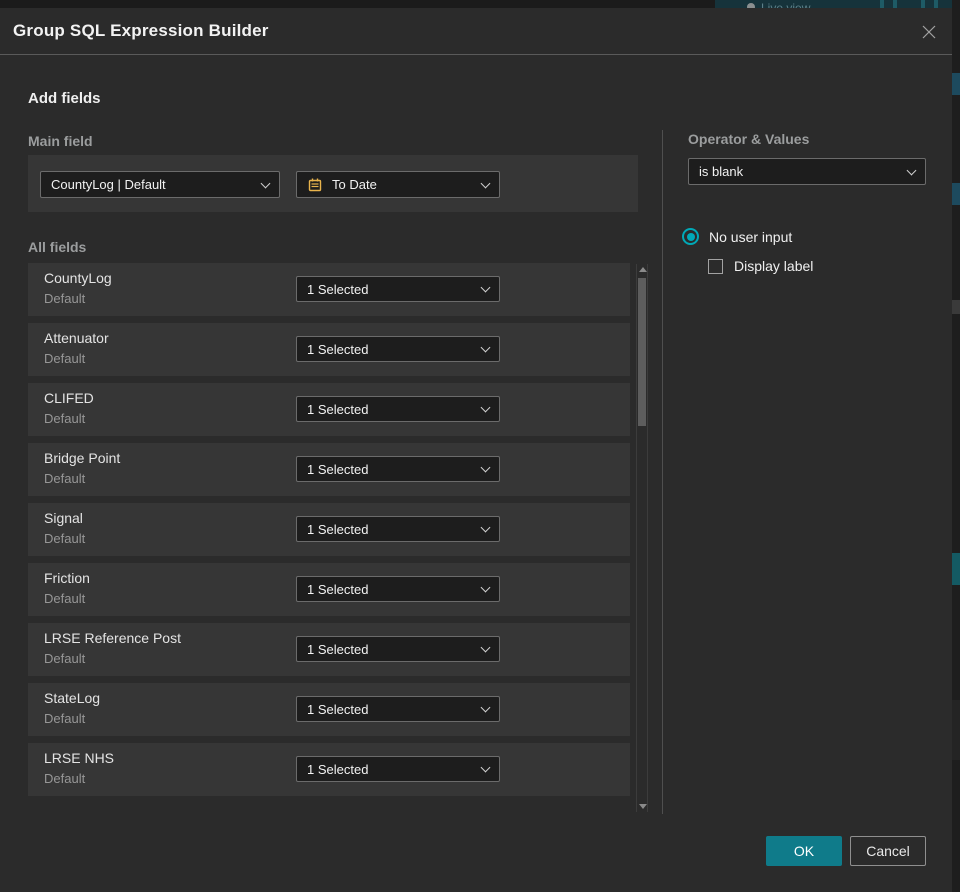 This screenshot has width=960, height=892. Describe the element at coordinates (956, 446) in the screenshot. I see `background-app-right-edge` at that location.